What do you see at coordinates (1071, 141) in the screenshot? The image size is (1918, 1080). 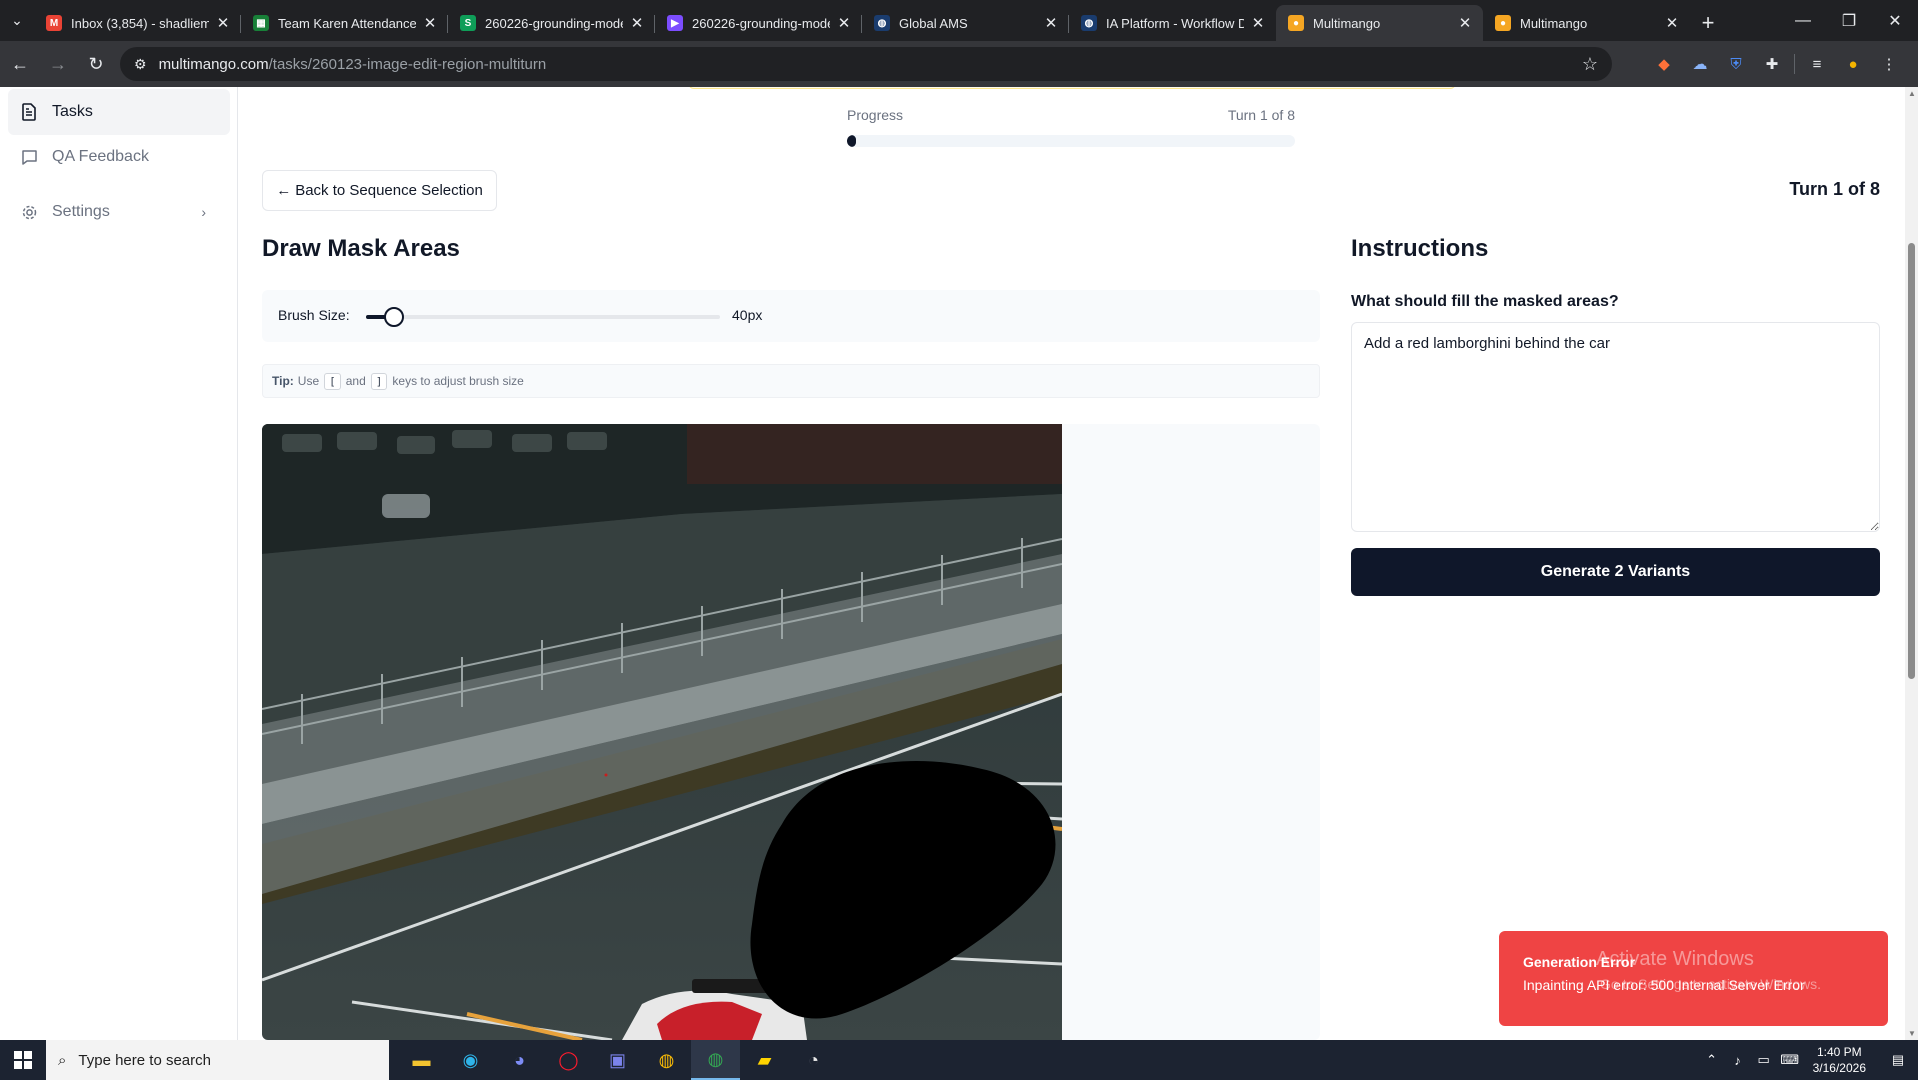 I see `progress-bar` at bounding box center [1071, 141].